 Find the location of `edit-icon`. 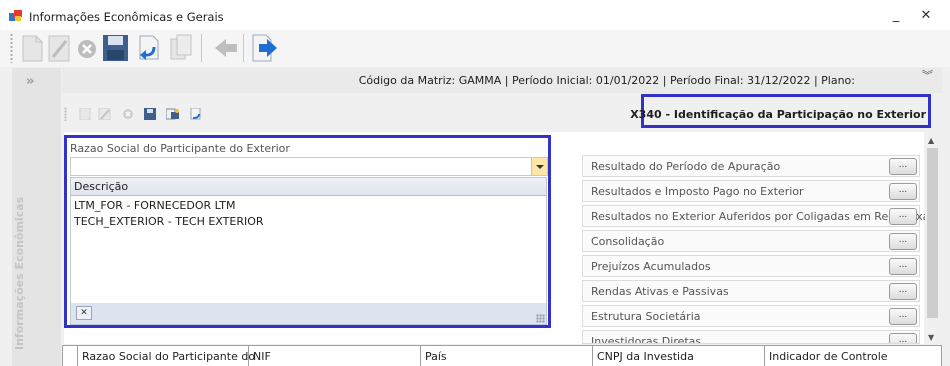

edit-icon is located at coordinates (59, 48).